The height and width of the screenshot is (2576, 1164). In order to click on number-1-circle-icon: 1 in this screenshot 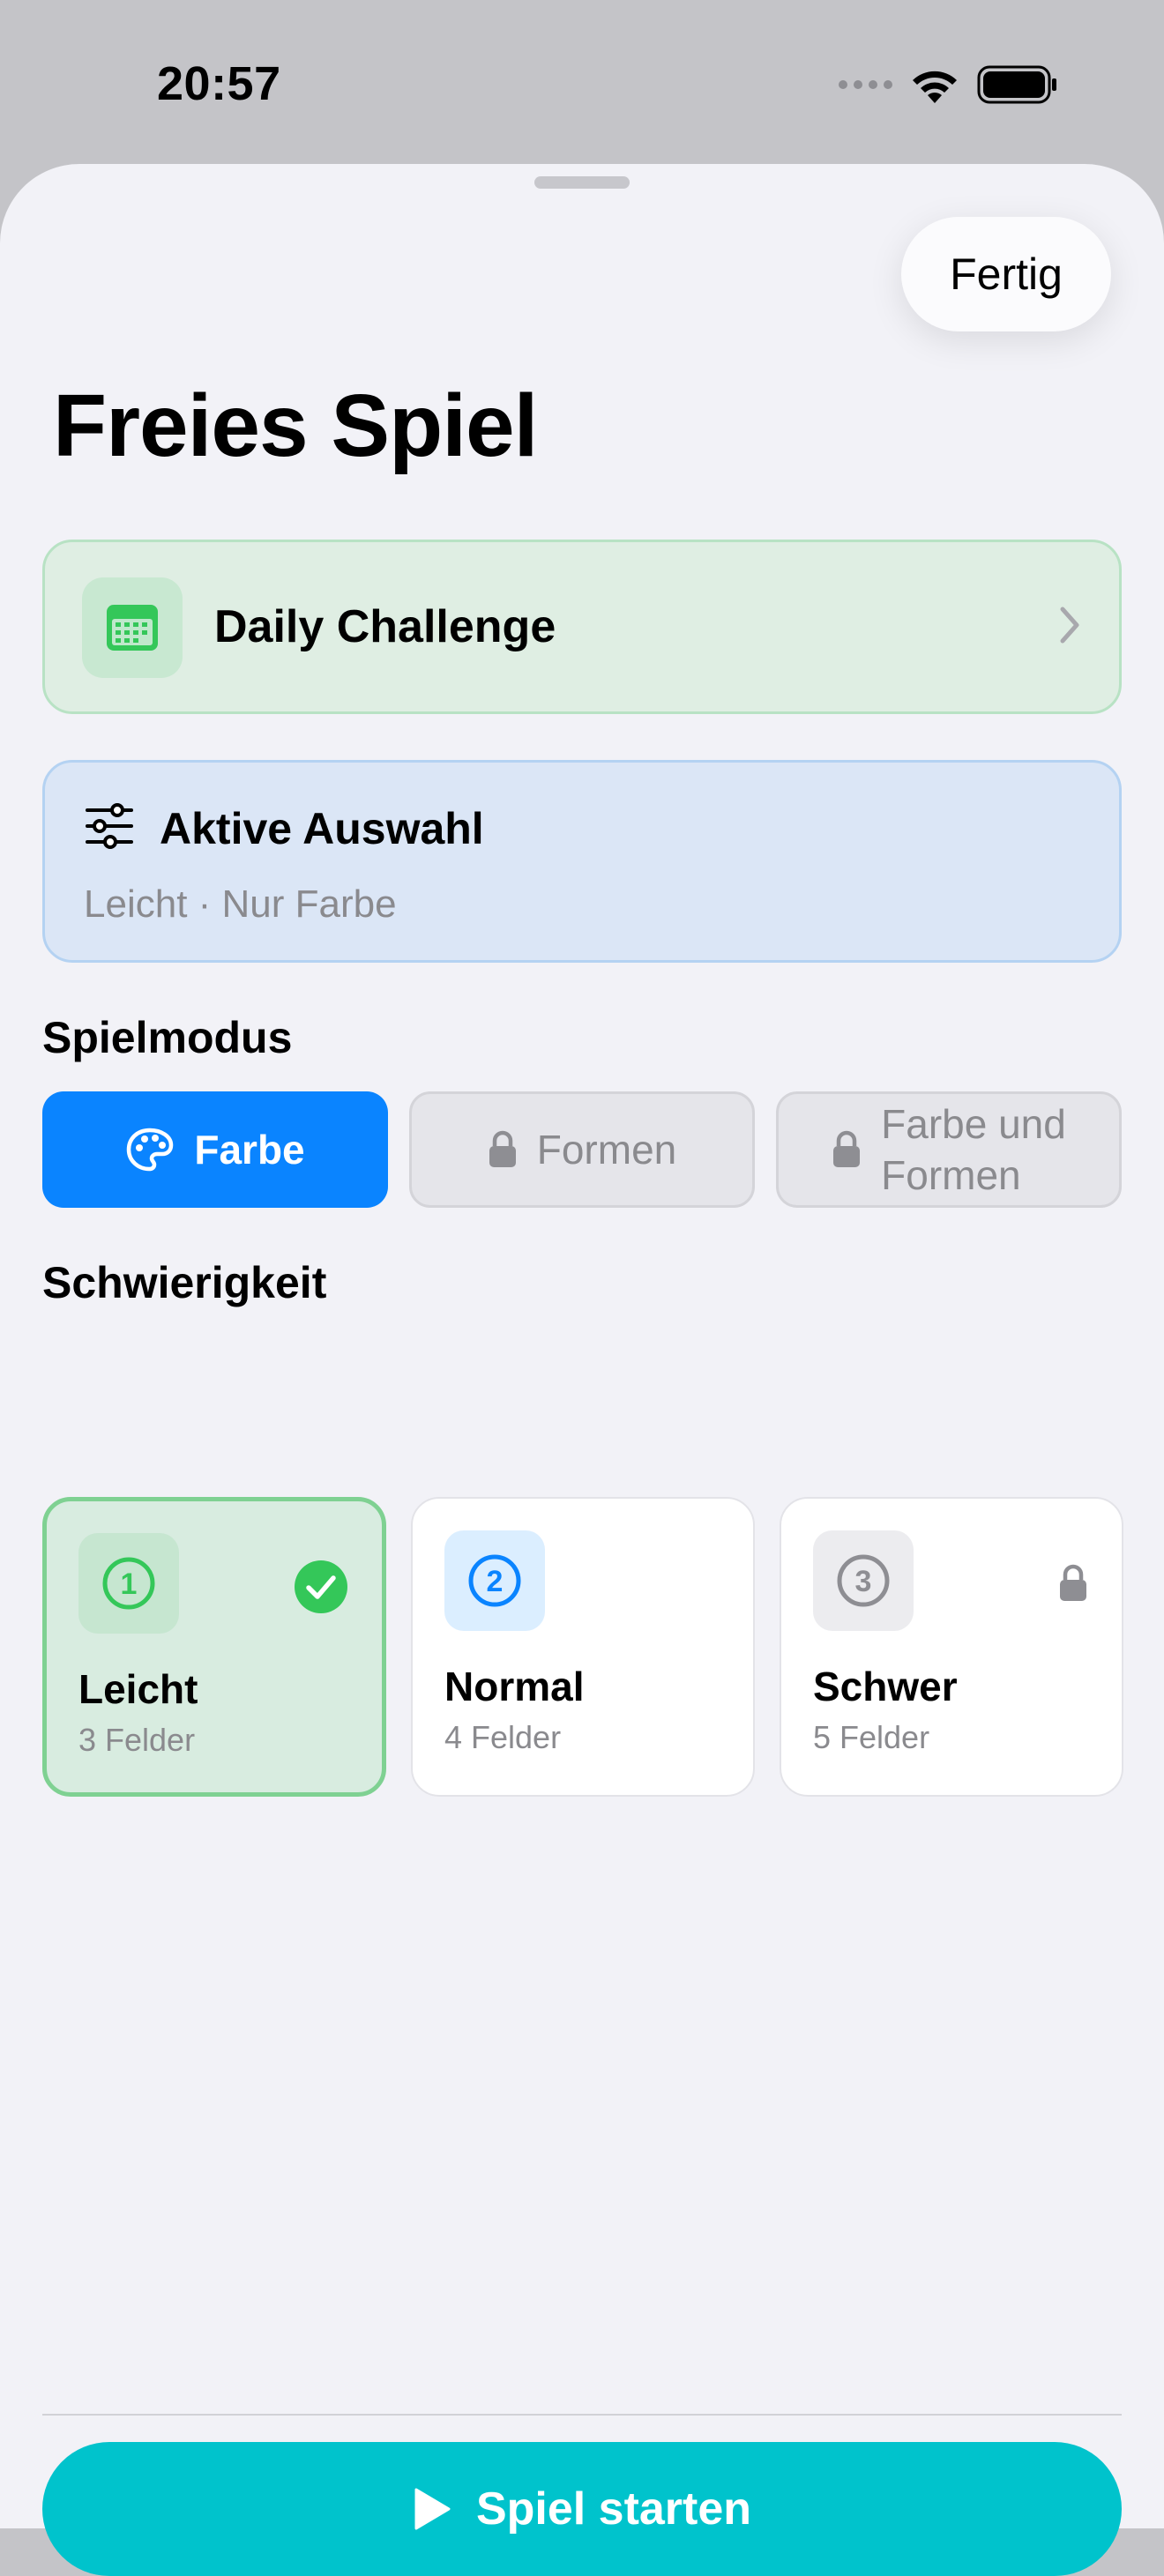, I will do `click(128, 1583)`.